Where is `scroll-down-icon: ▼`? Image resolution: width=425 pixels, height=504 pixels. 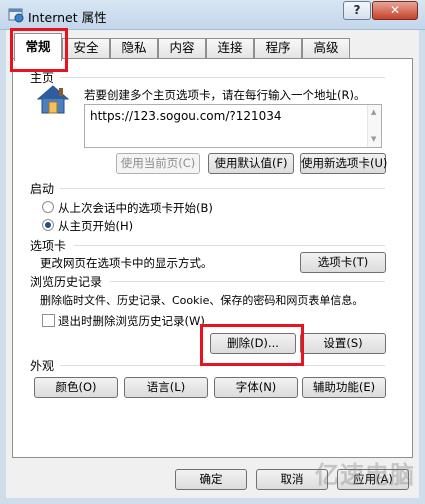
scroll-down-icon: ▼ is located at coordinates (373, 139).